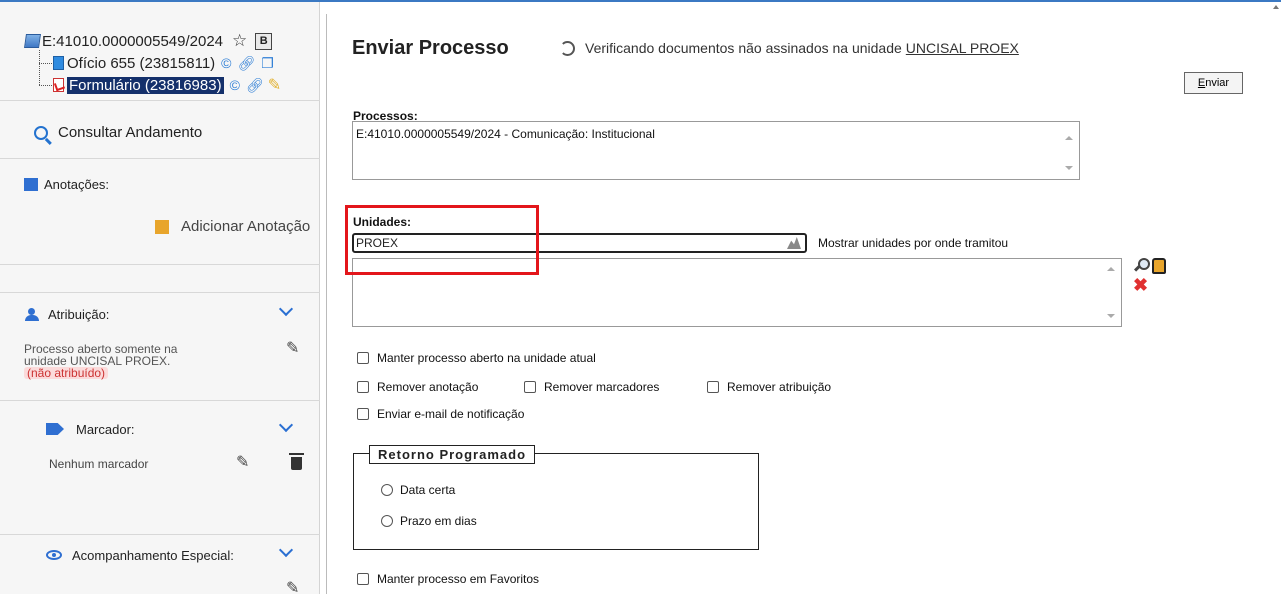 Image resolution: width=1281 pixels, height=594 pixels. I want to click on pencil-icon: ✎, so click(274, 85).